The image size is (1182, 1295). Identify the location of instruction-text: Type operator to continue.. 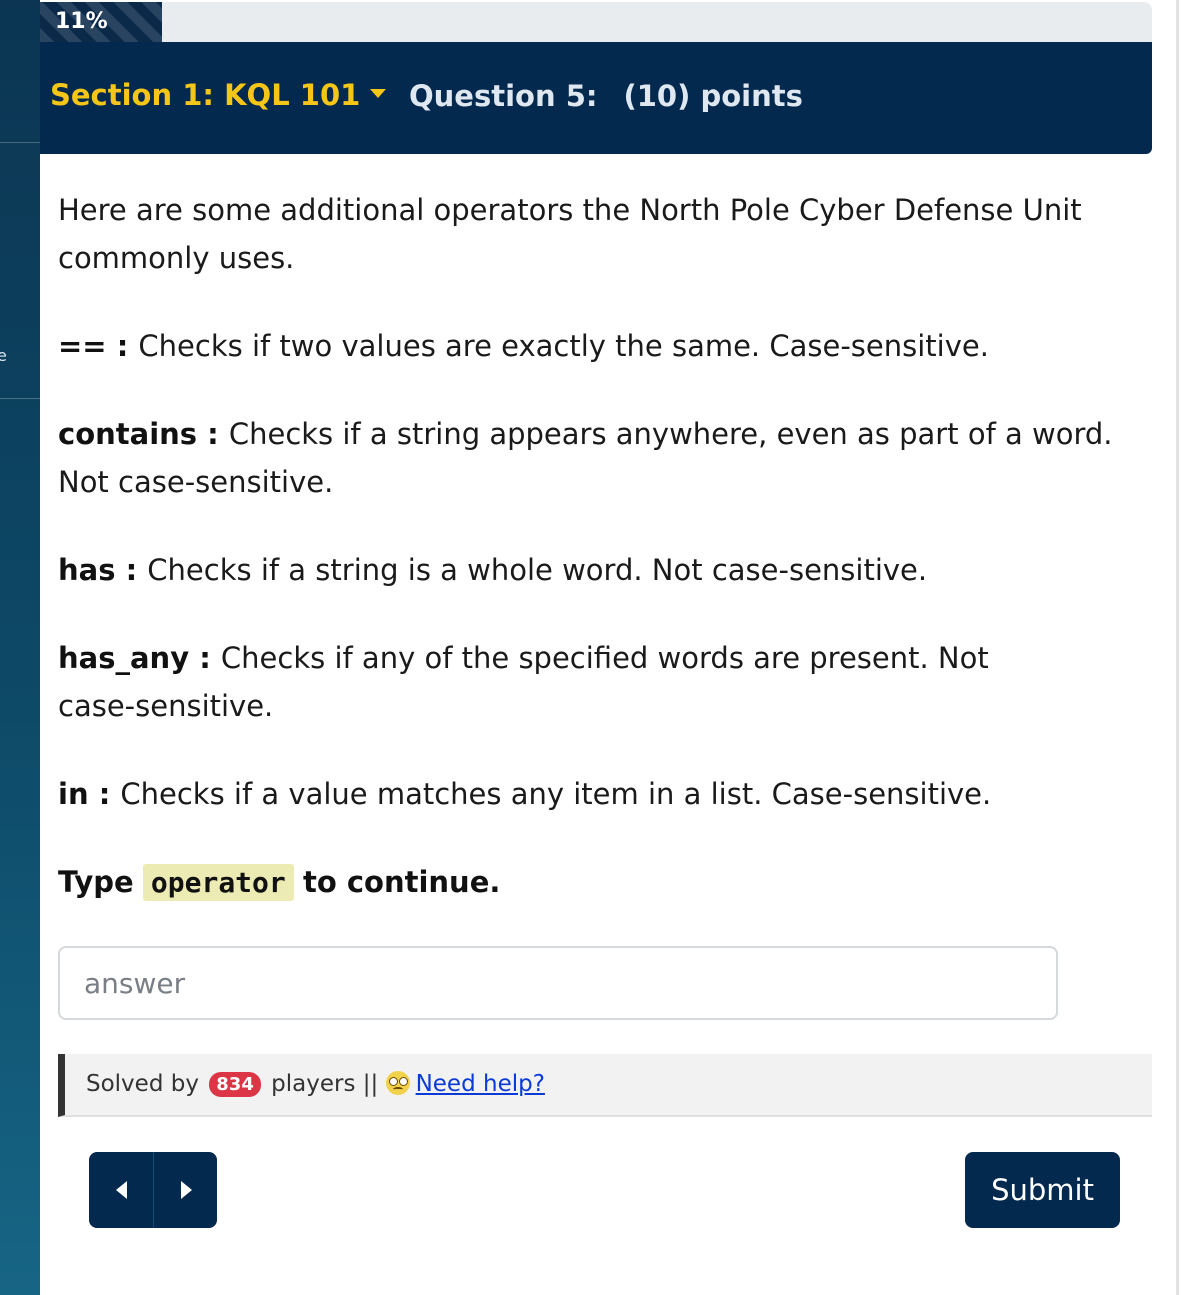
(279, 882).